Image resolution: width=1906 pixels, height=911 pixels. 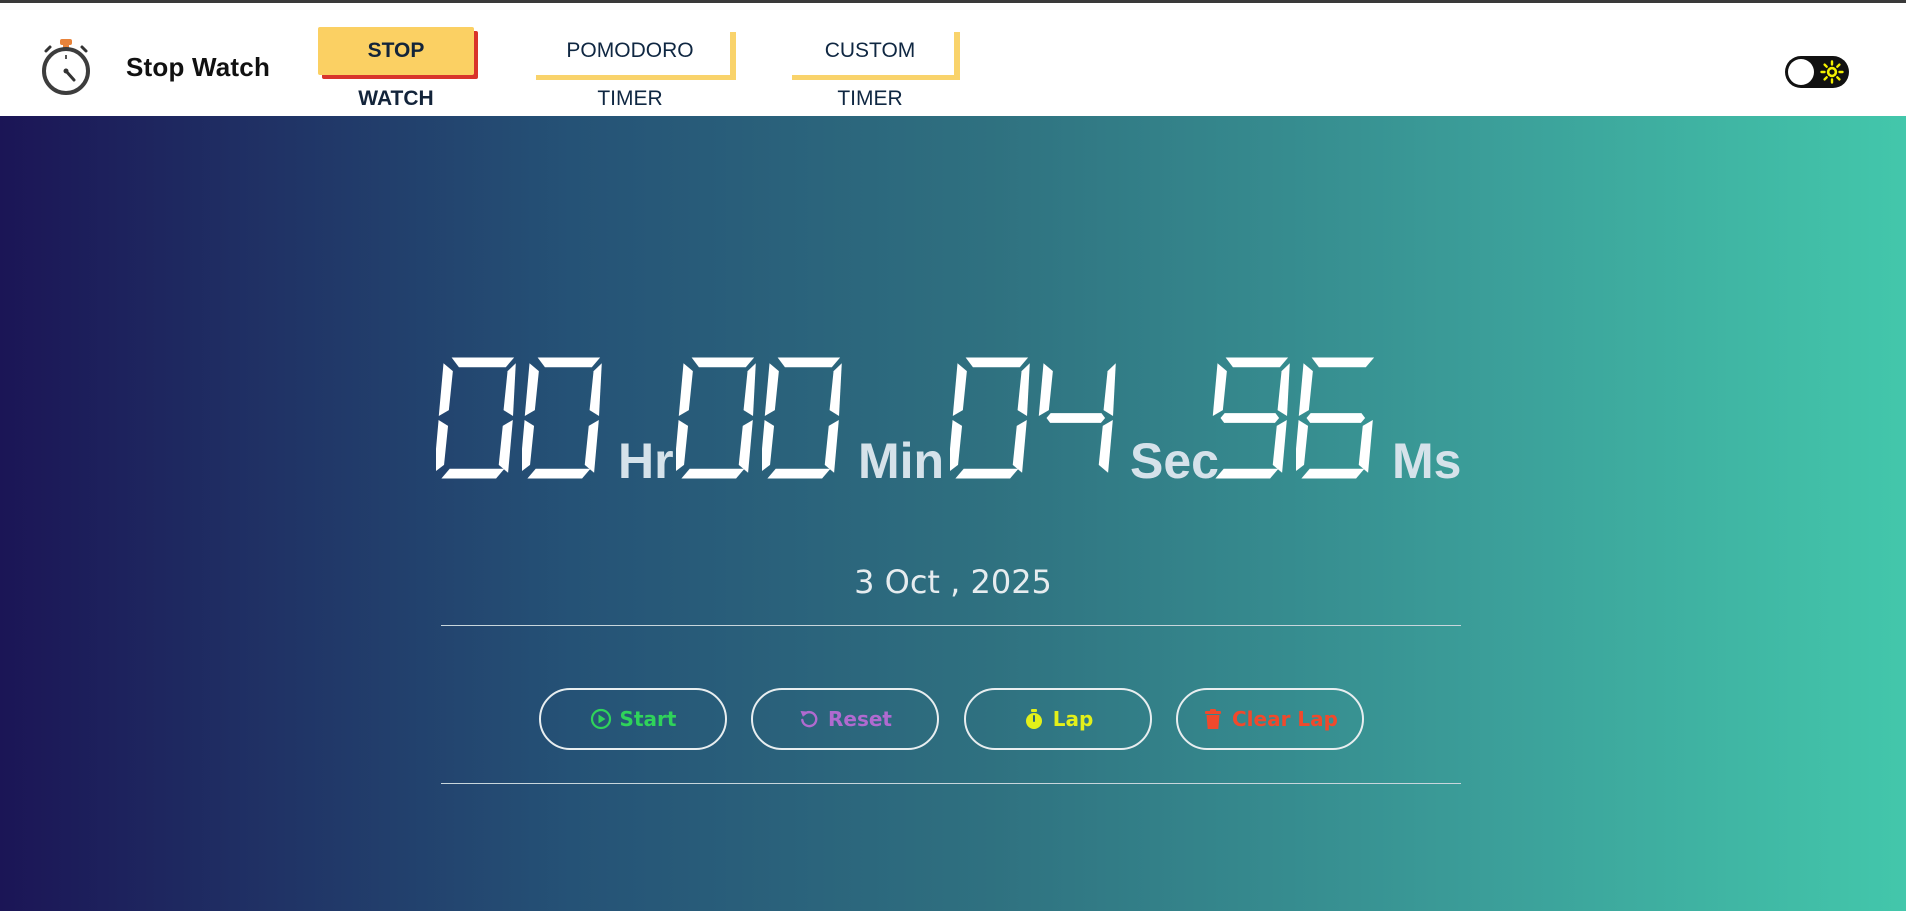 I want to click on brand: Stop Watch, so click(x=154, y=67).